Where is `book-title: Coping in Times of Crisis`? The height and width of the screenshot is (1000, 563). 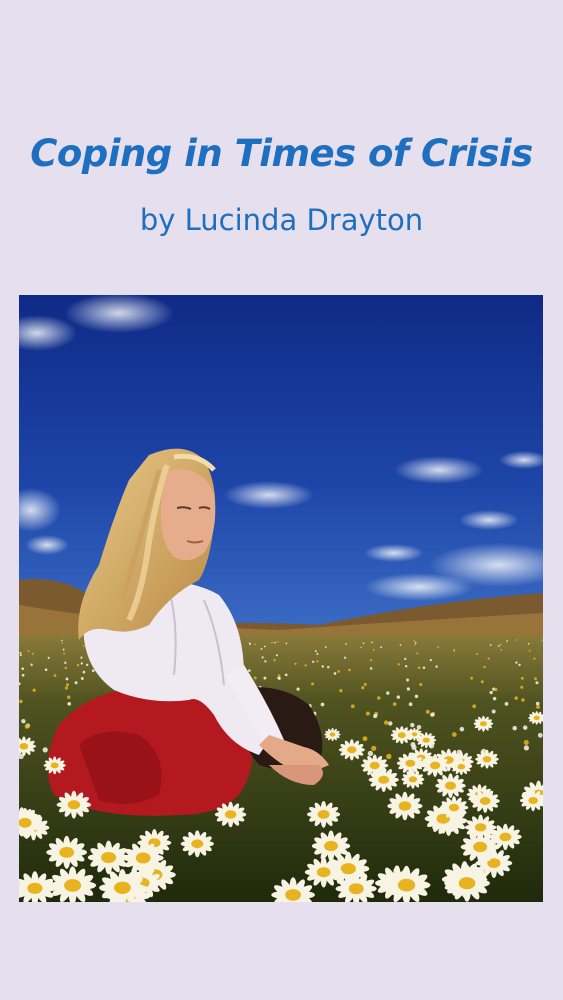
book-title: Coping in Times of Crisis is located at coordinates (281, 153).